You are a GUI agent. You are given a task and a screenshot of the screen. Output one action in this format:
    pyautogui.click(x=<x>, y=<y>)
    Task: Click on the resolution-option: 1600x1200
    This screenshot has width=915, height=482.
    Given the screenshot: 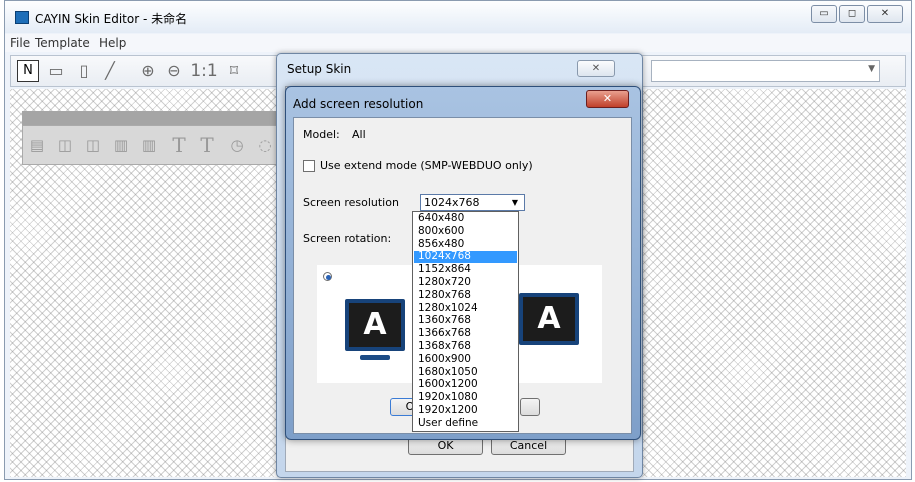 What is the action you would take?
    pyautogui.click(x=465, y=384)
    